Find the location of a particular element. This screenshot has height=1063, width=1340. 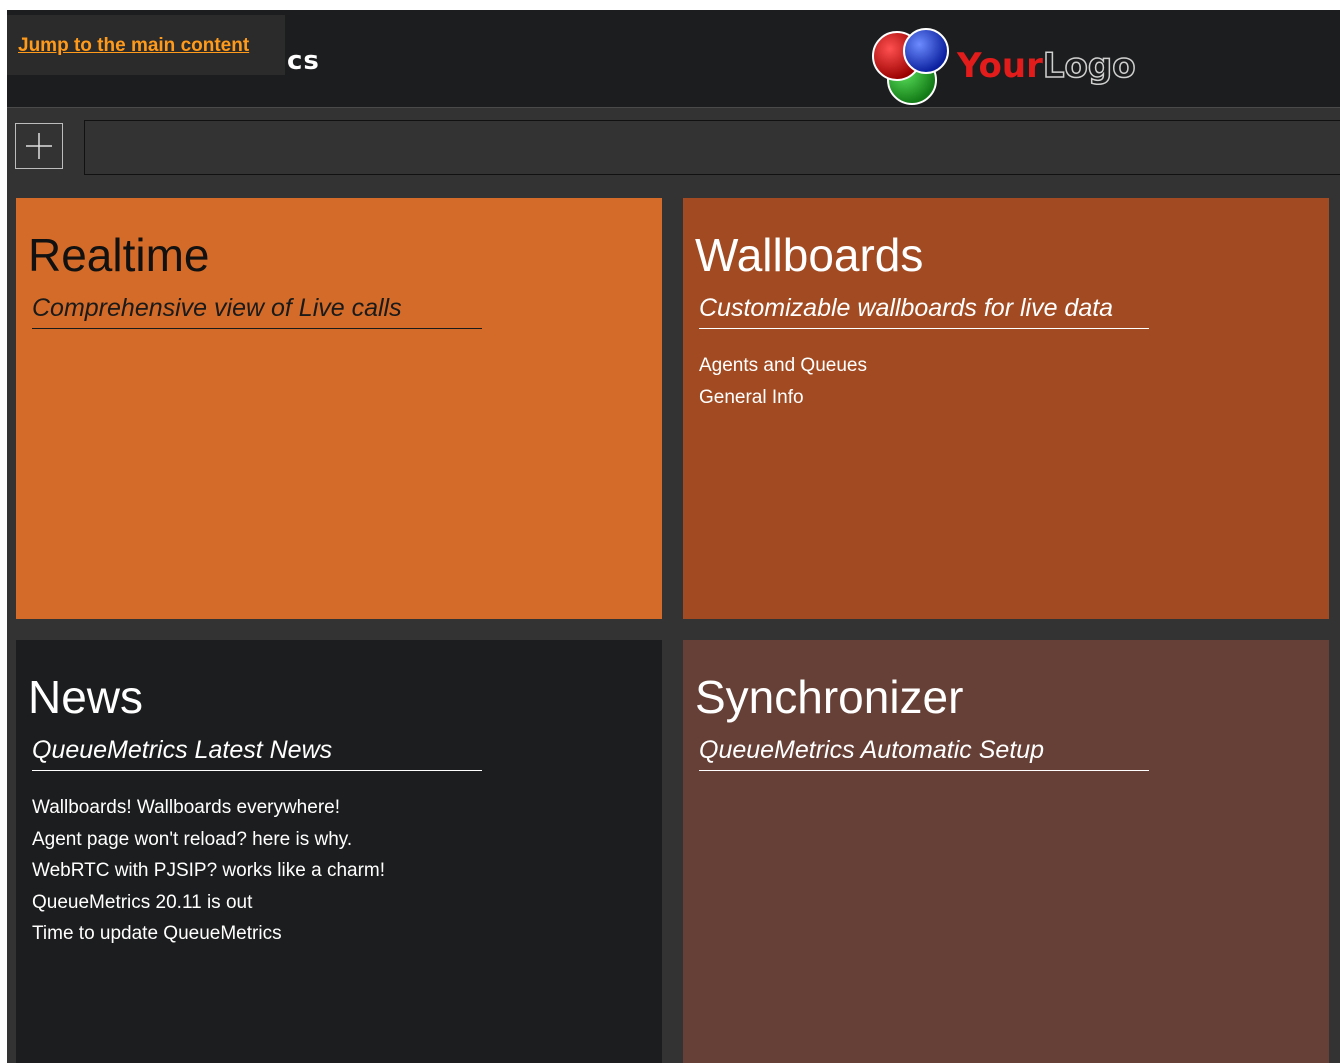

search-input is located at coordinates (712, 147).